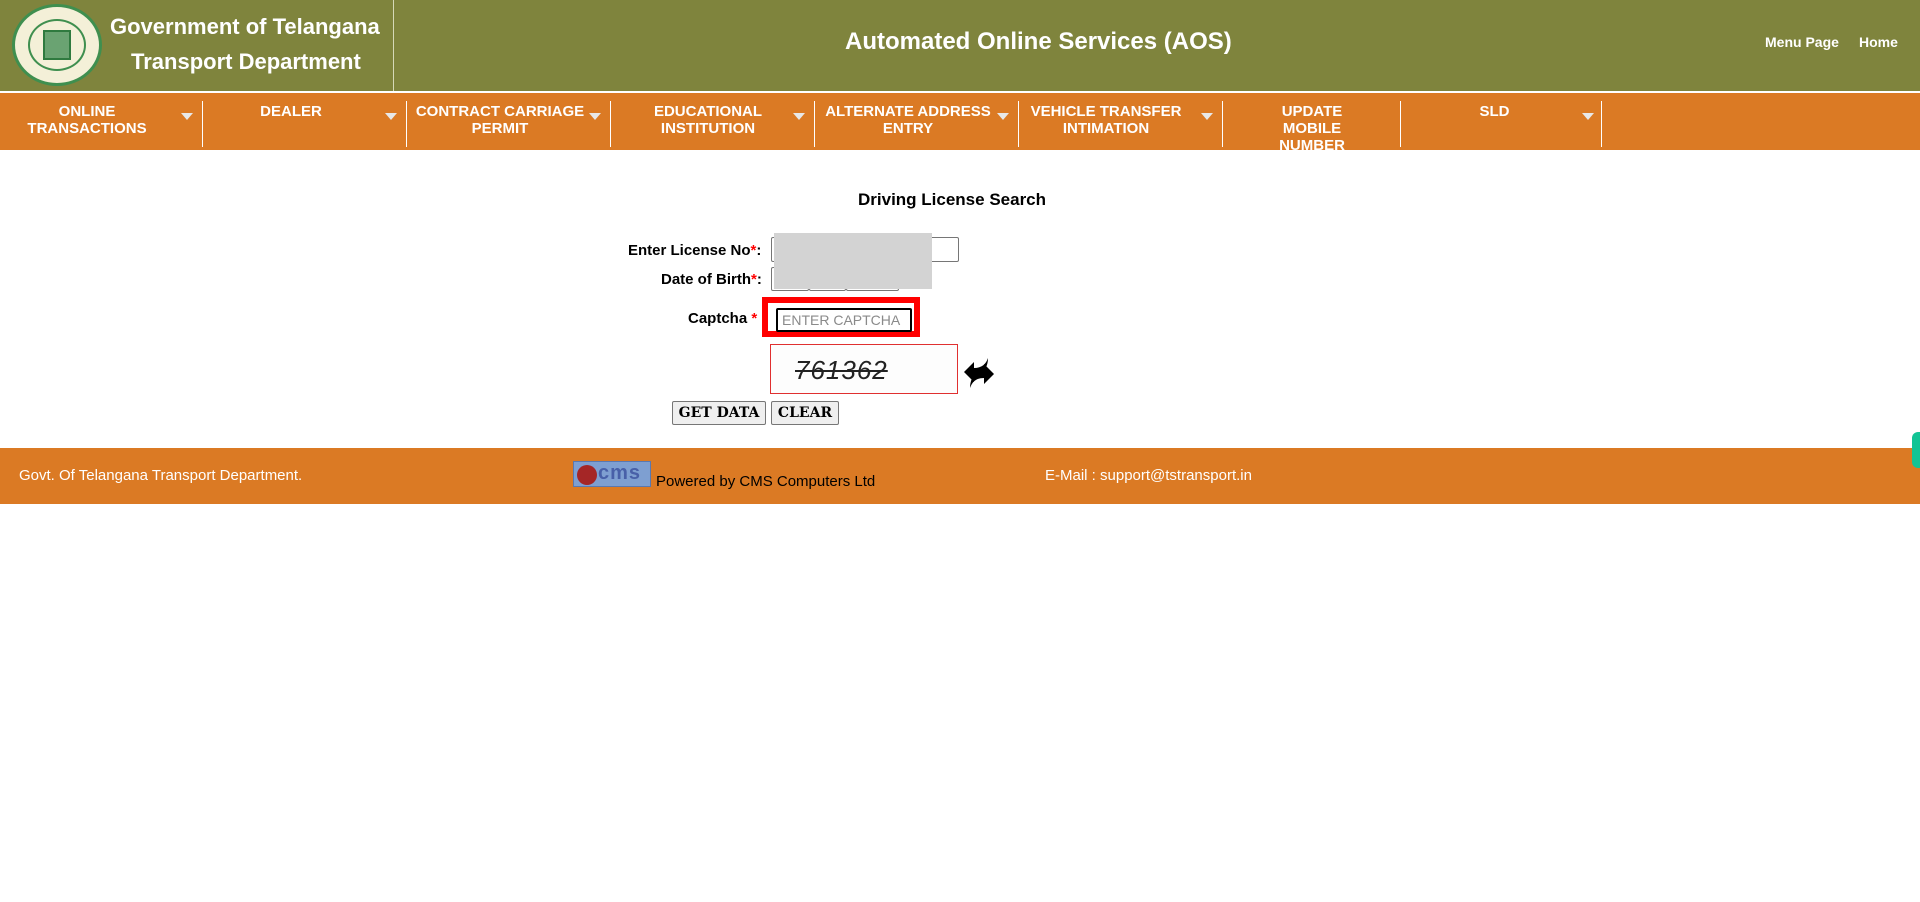 Image resolution: width=1920 pixels, height=902 pixels. What do you see at coordinates (952, 199) in the screenshot?
I see `form-title: Driving License Search` at bounding box center [952, 199].